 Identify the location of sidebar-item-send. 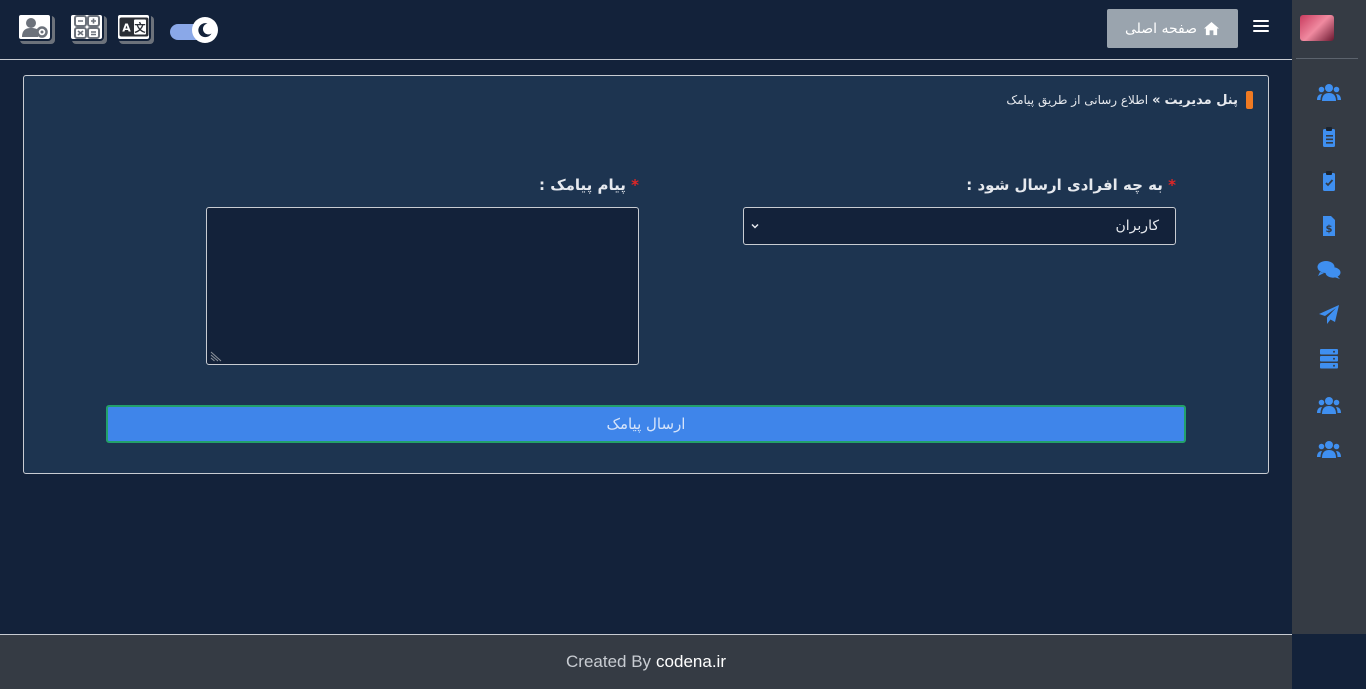
(1329, 315).